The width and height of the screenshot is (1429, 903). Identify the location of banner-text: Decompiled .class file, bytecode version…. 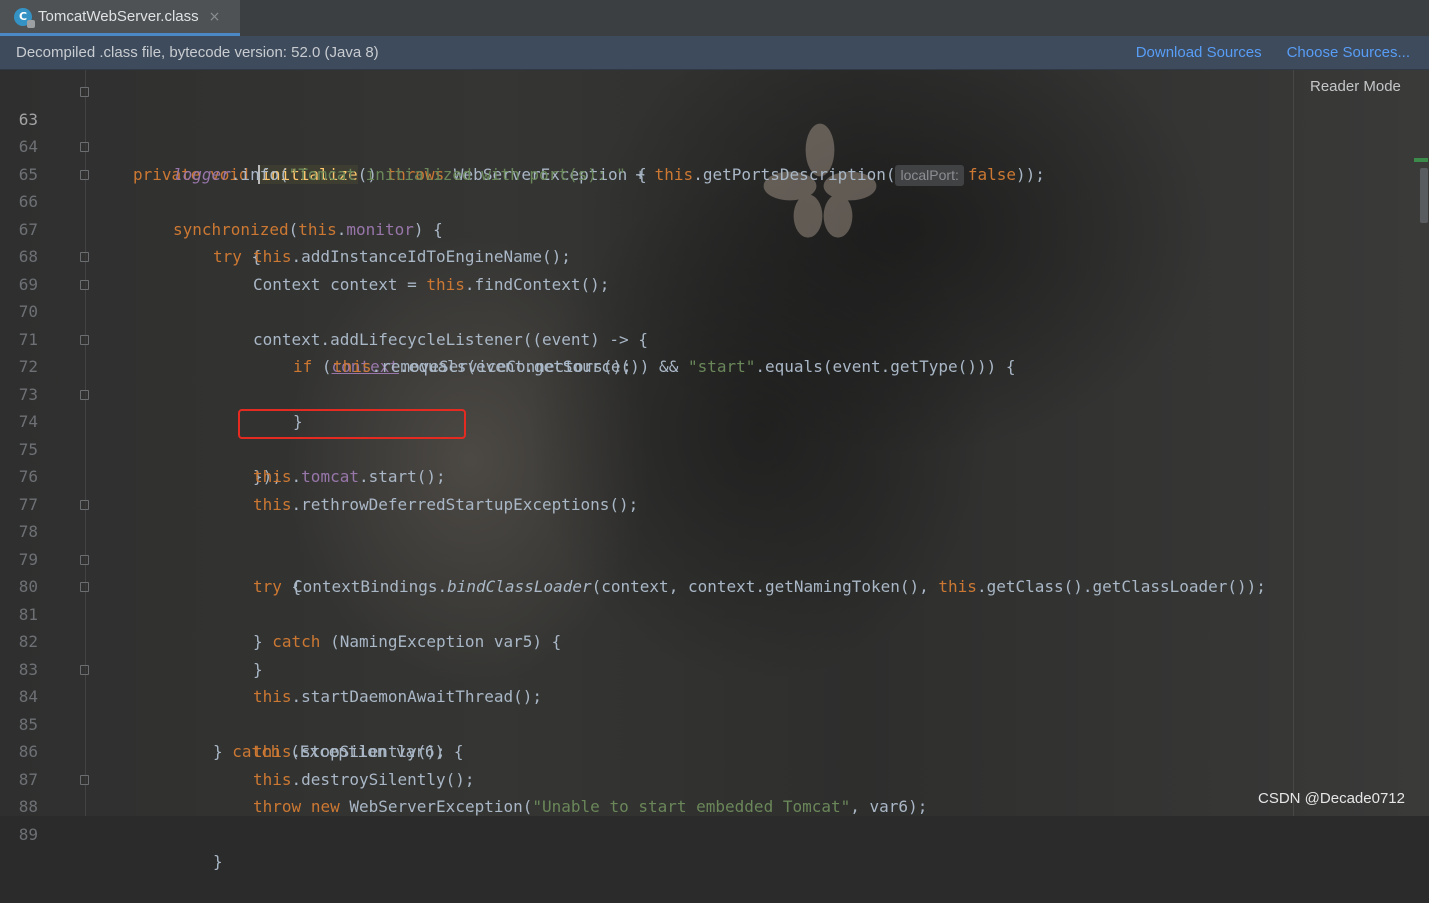
(197, 52).